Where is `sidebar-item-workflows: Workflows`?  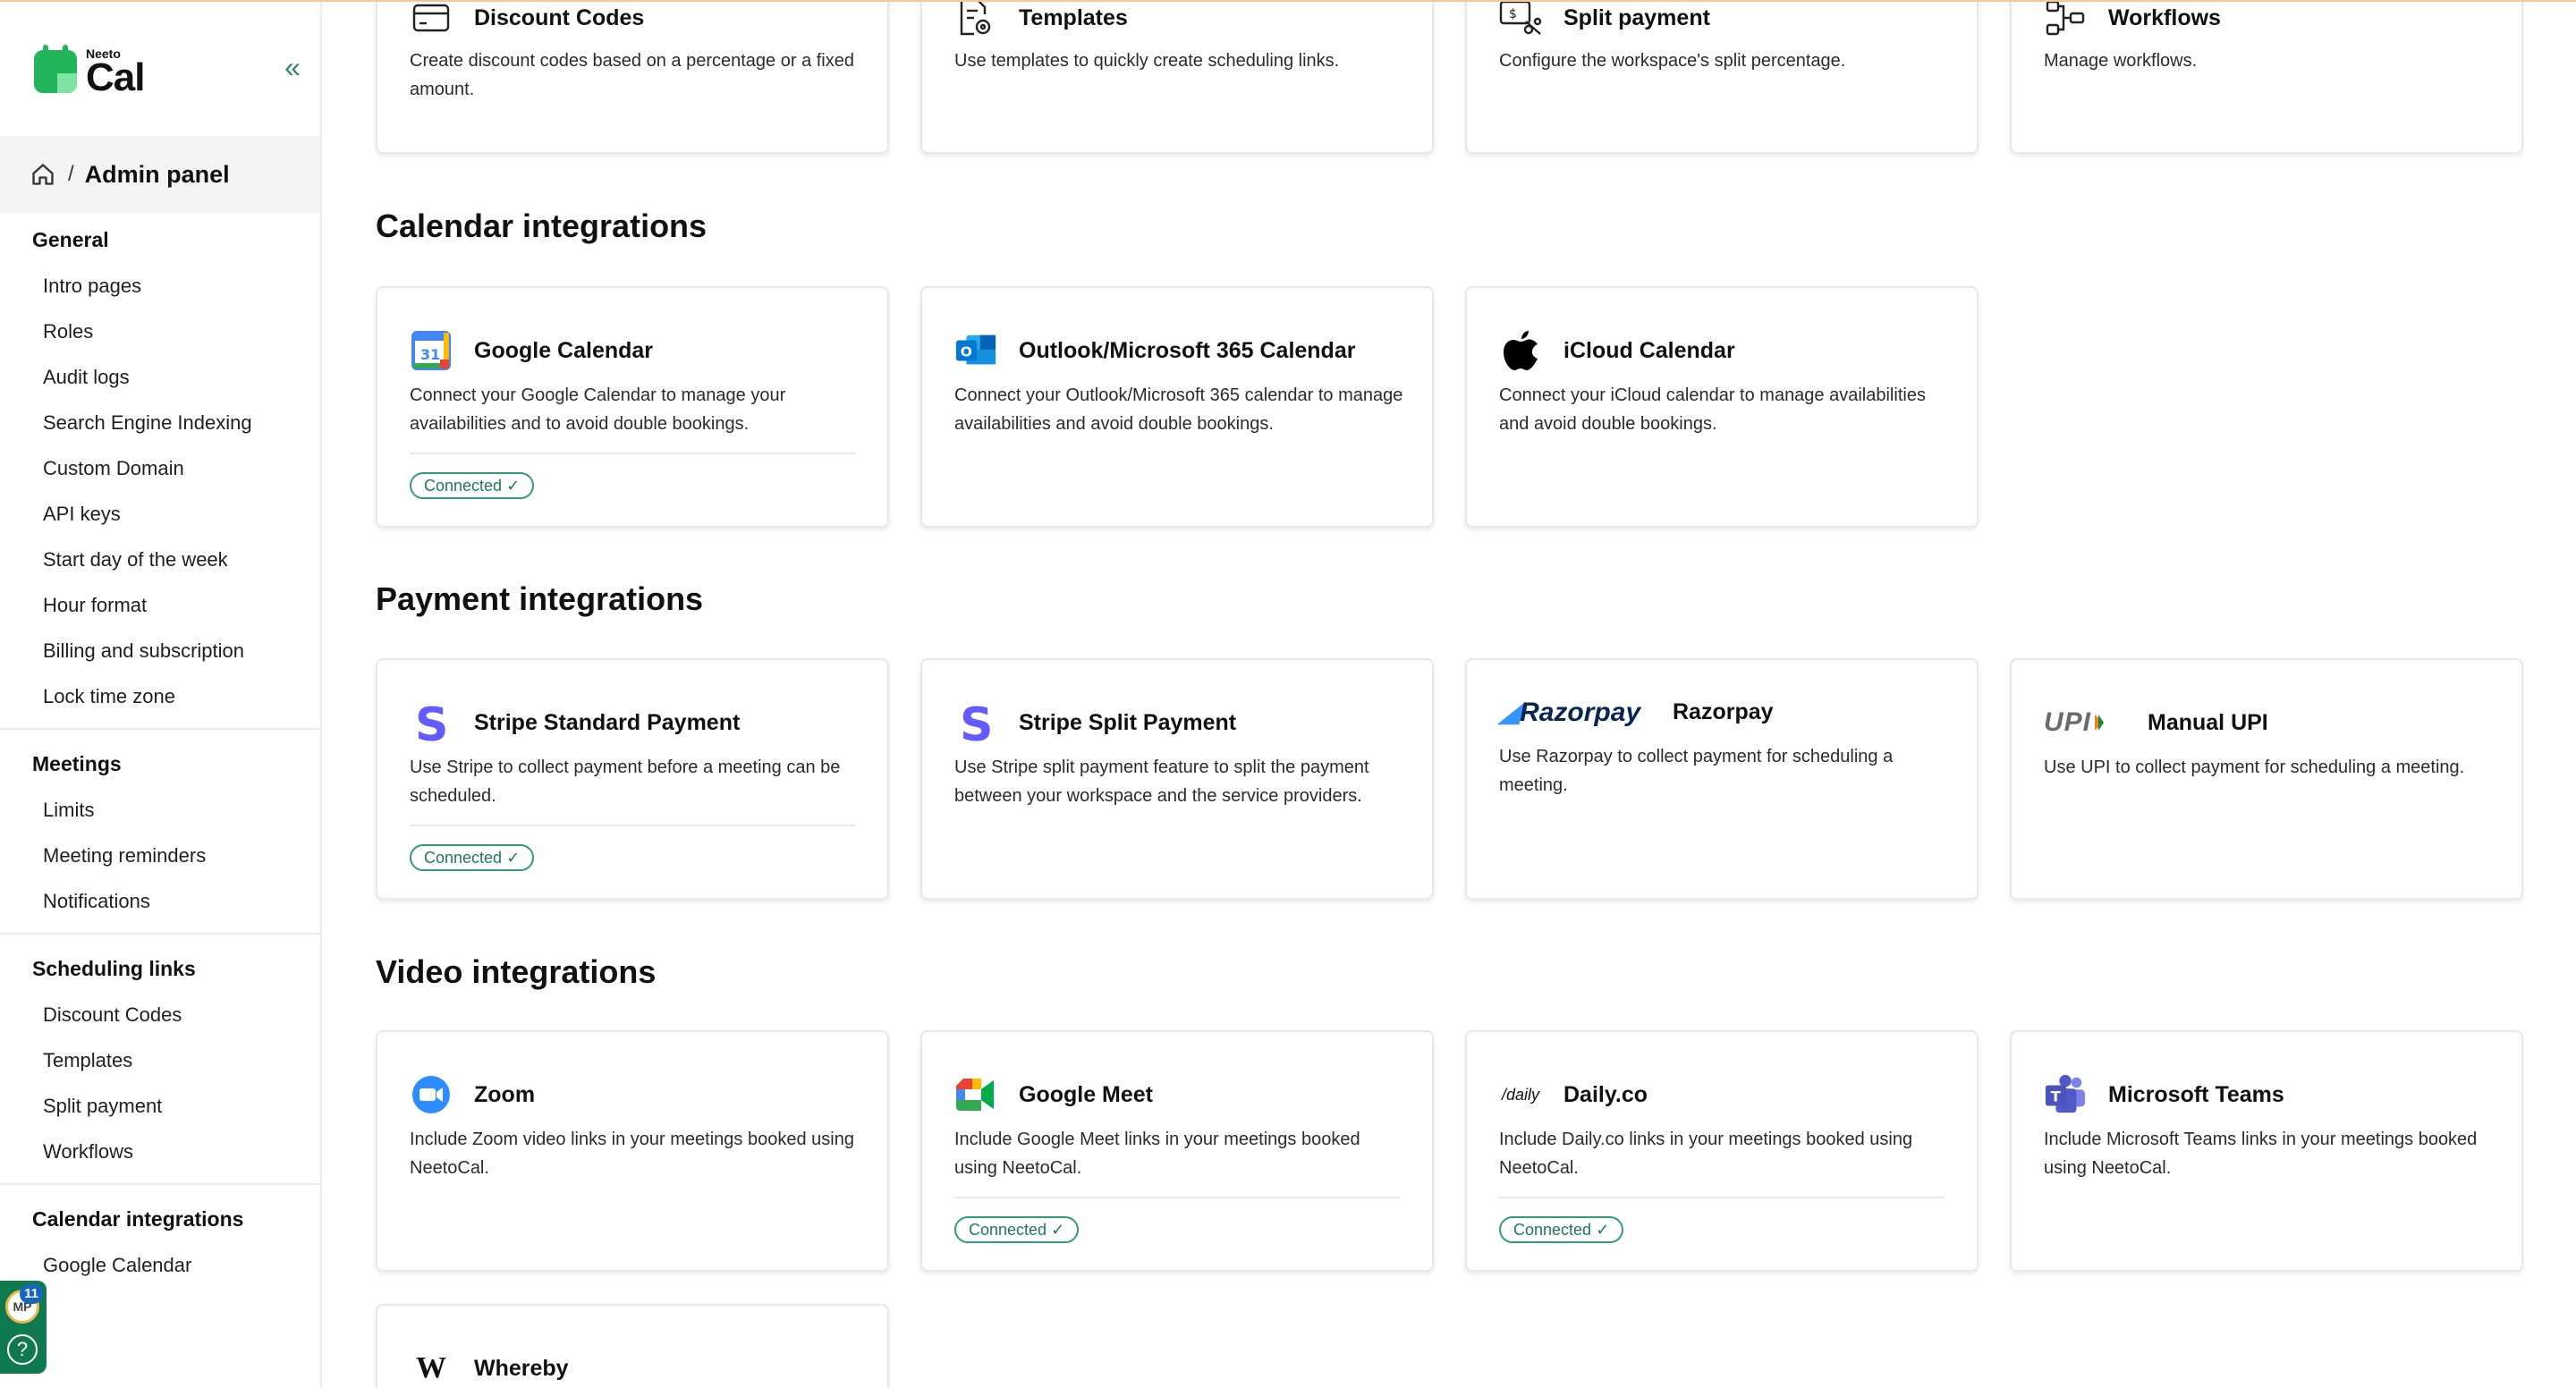
sidebar-item-workflows: Workflows is located at coordinates (160, 1152).